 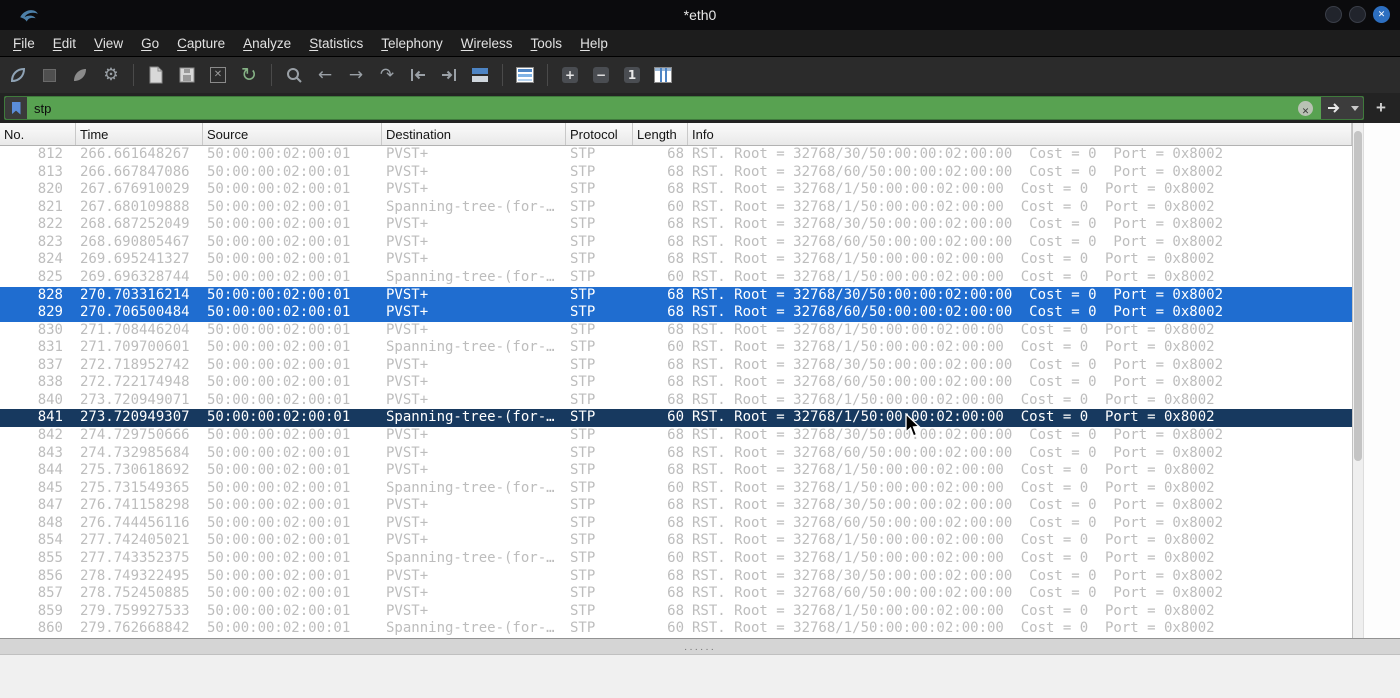 I want to click on wireshark-fin-icon, so click(x=18, y=75).